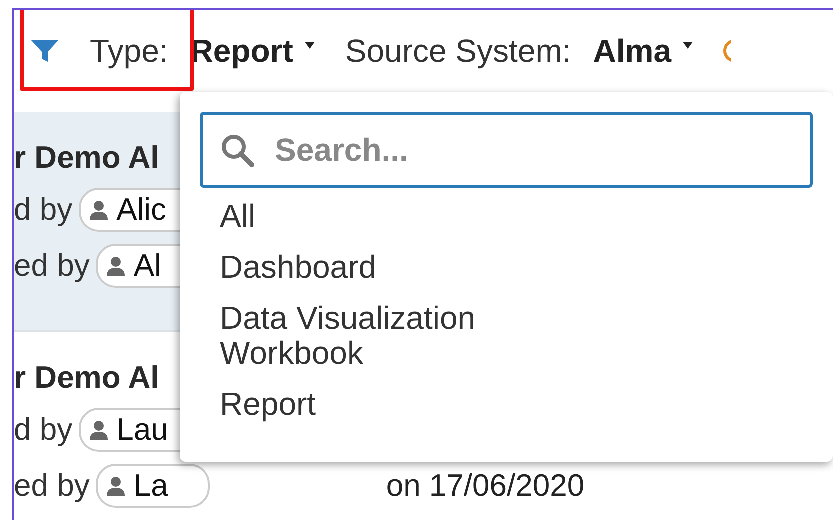 The image size is (833, 520). I want to click on filter-label: Type:, so click(129, 51).